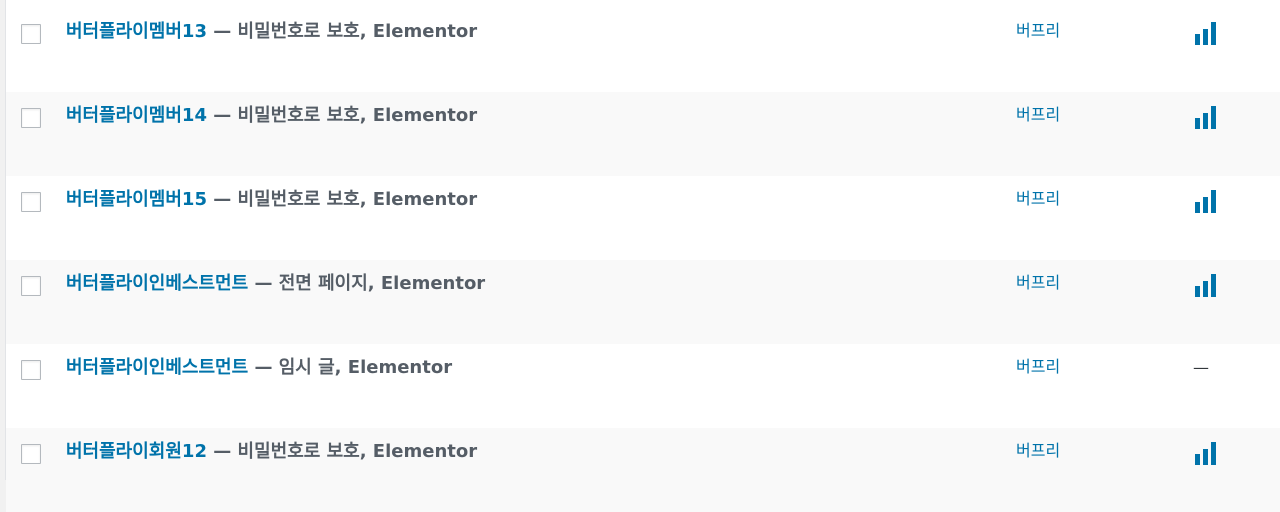  What do you see at coordinates (136, 31) in the screenshot?
I see `row-title-link: 버터플라이멤버13` at bounding box center [136, 31].